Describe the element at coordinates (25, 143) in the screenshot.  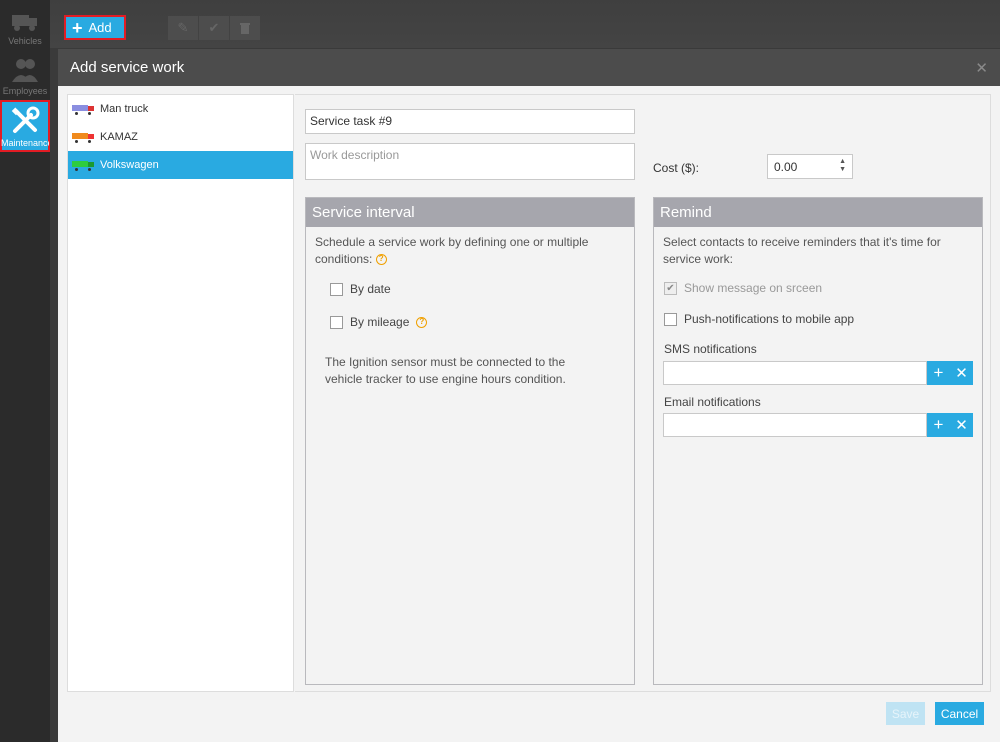
I see `sidebar-item-label: Maintenance` at that location.